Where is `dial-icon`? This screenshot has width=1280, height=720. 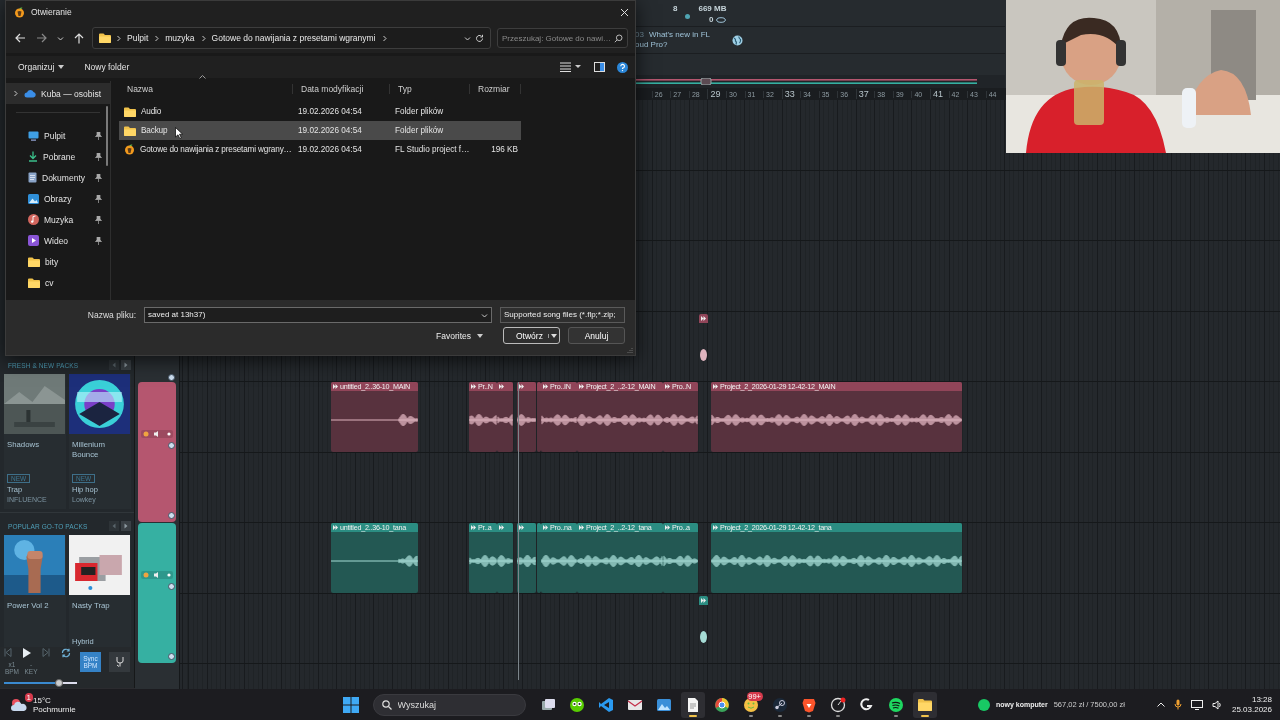
dial-icon is located at coordinates (837, 704).